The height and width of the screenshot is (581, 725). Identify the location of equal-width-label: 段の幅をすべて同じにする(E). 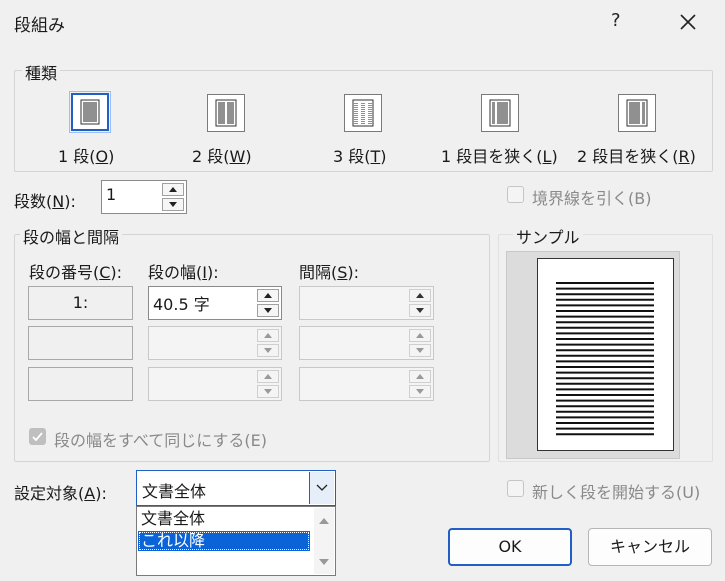
(160, 440).